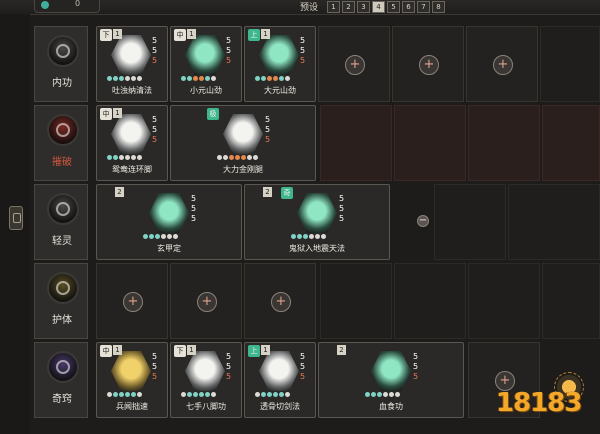  I want to click on category-qingling: 轻灵, so click(61, 222).